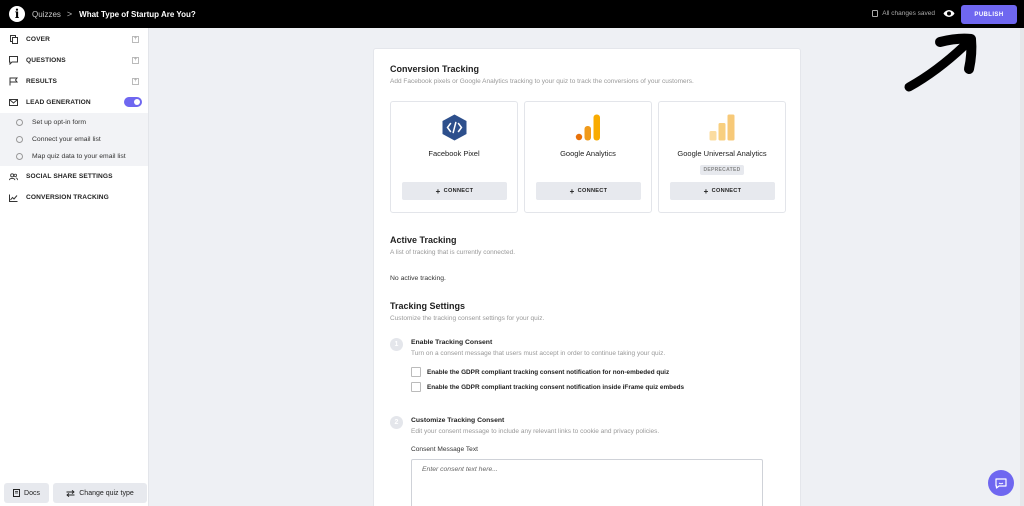 This screenshot has width=1024, height=506. What do you see at coordinates (79, 156) in the screenshot?
I see `sub-item-label: Map quiz data to your email list` at bounding box center [79, 156].